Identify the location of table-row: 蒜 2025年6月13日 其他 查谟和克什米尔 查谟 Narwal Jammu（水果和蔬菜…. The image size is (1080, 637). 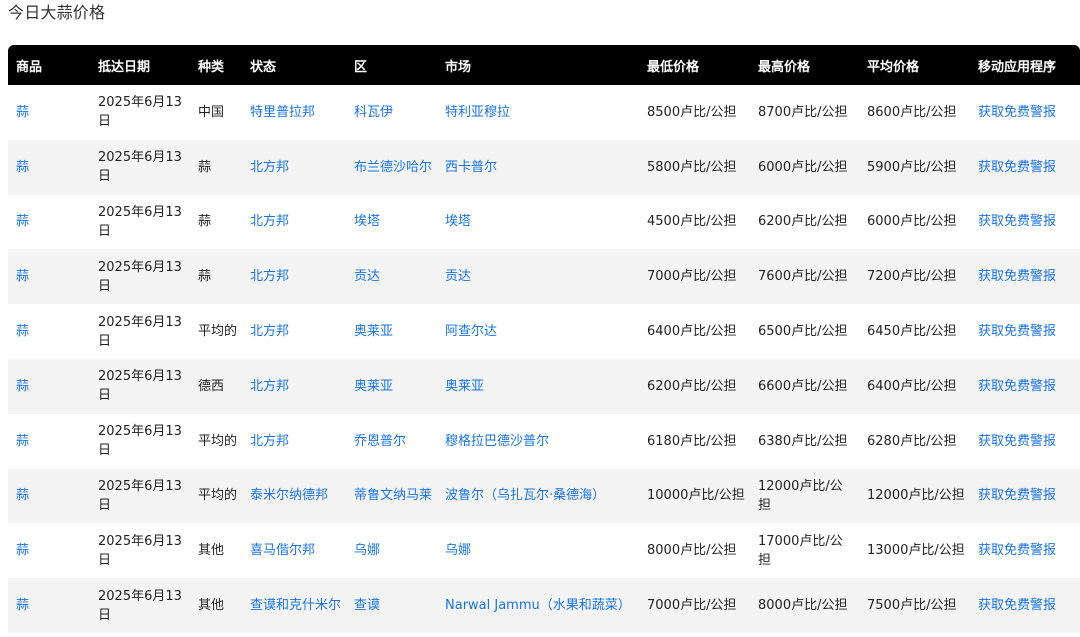
(544, 605).